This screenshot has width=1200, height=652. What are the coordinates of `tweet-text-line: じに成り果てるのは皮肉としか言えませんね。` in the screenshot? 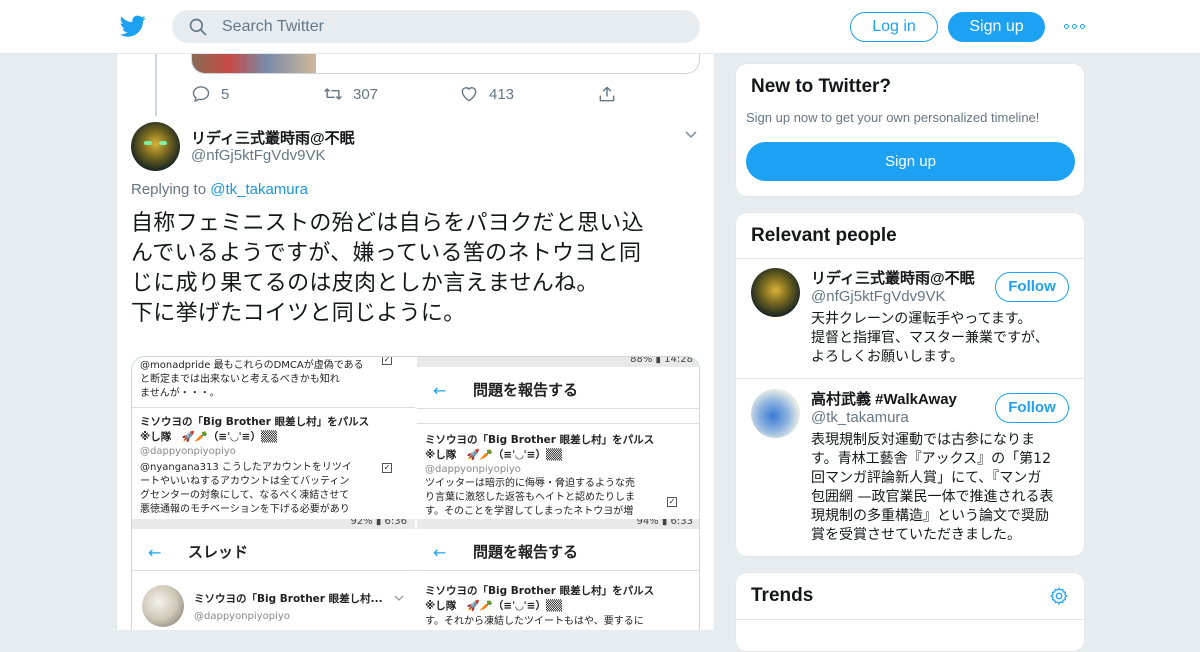 It's located at (365, 283).